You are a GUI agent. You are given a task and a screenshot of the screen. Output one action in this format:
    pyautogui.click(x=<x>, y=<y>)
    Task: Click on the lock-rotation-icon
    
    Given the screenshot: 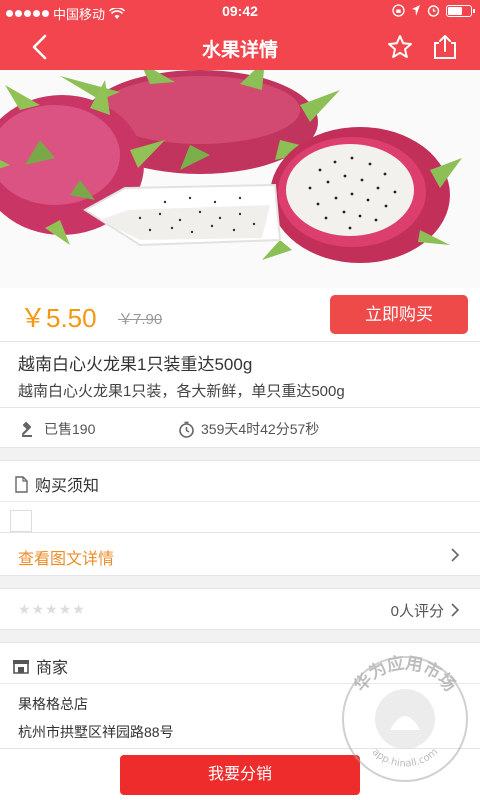 What is the action you would take?
    pyautogui.click(x=398, y=10)
    